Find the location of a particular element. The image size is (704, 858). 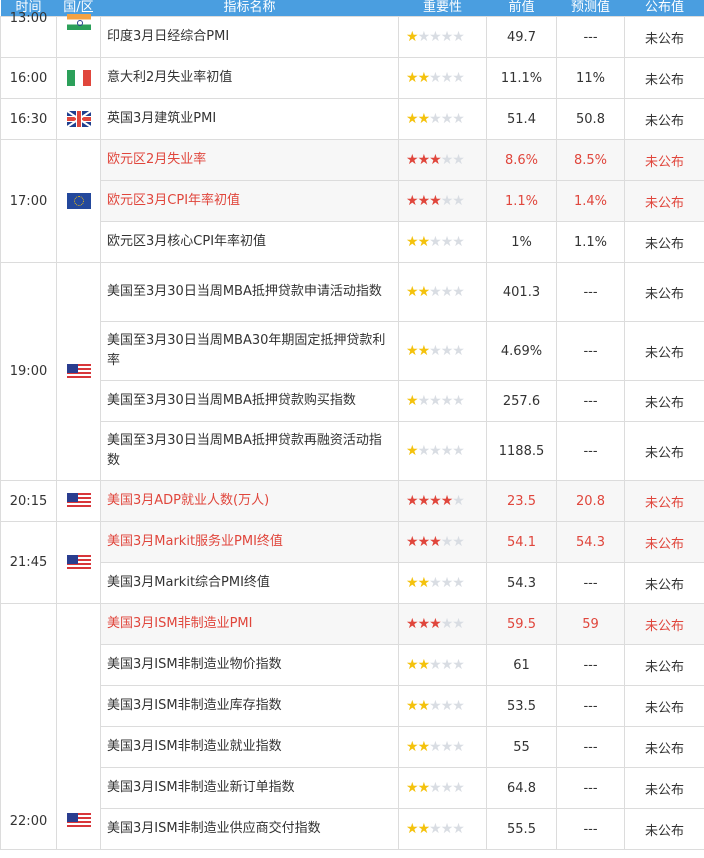

forecast-value: 20.8 is located at coordinates (590, 501).